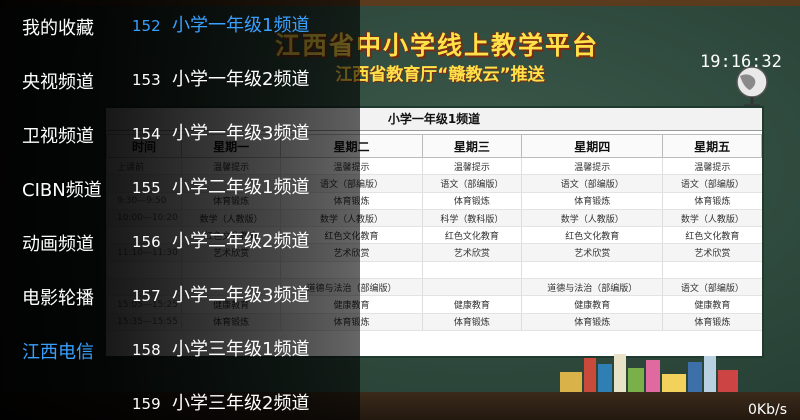  What do you see at coordinates (146, 26) in the screenshot?
I see `channel-number: 152` at bounding box center [146, 26].